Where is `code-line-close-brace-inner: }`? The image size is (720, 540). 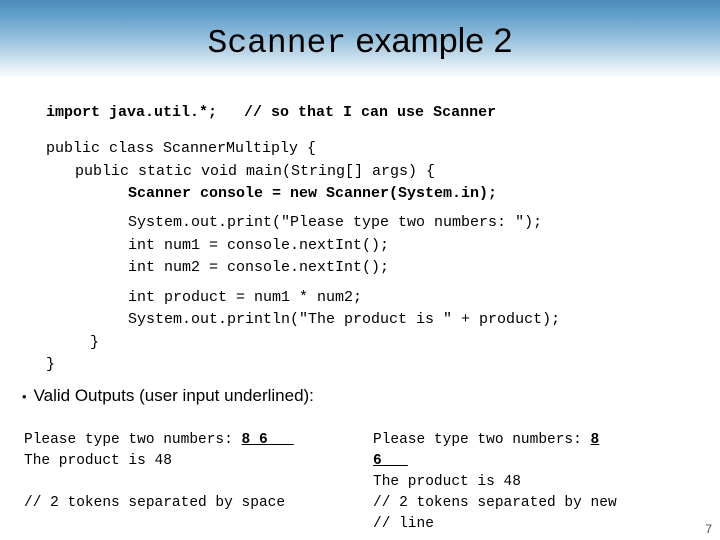 code-line-close-brace-inner: } is located at coordinates (95, 342).